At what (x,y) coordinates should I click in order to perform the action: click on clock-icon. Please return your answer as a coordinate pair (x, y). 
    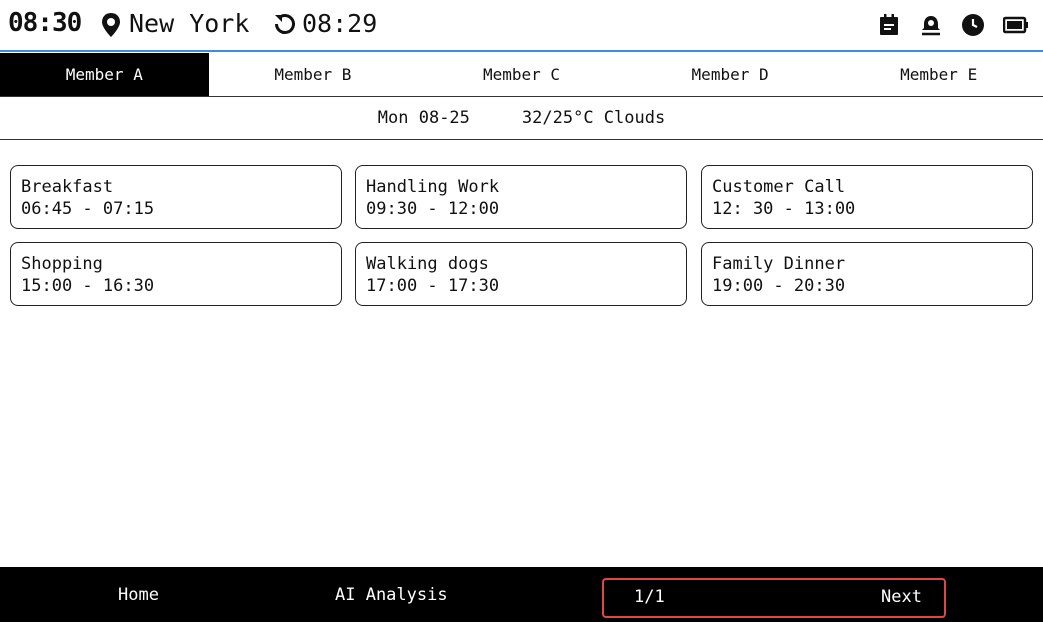
    Looking at the image, I should click on (973, 25).